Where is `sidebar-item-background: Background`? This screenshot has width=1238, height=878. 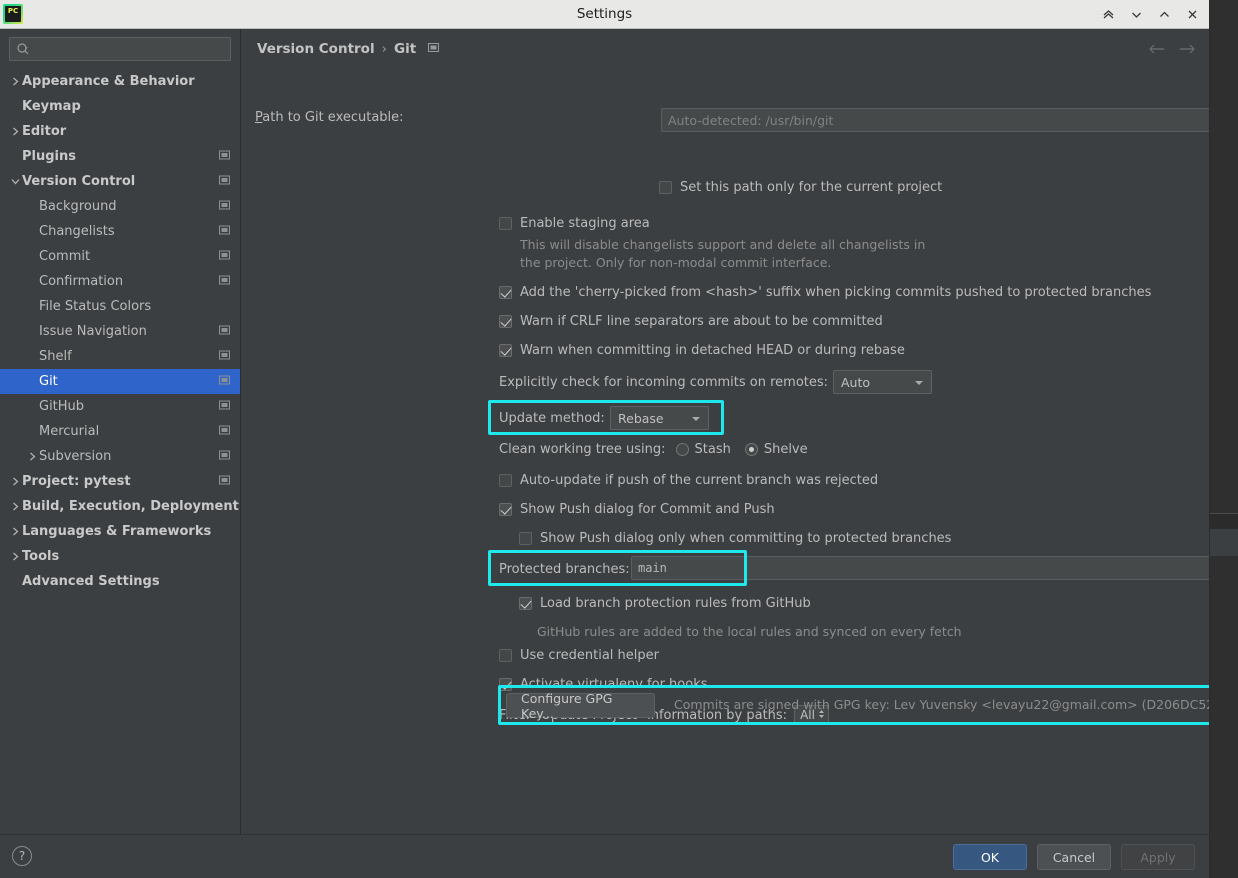 sidebar-item-background: Background is located at coordinates (120, 206).